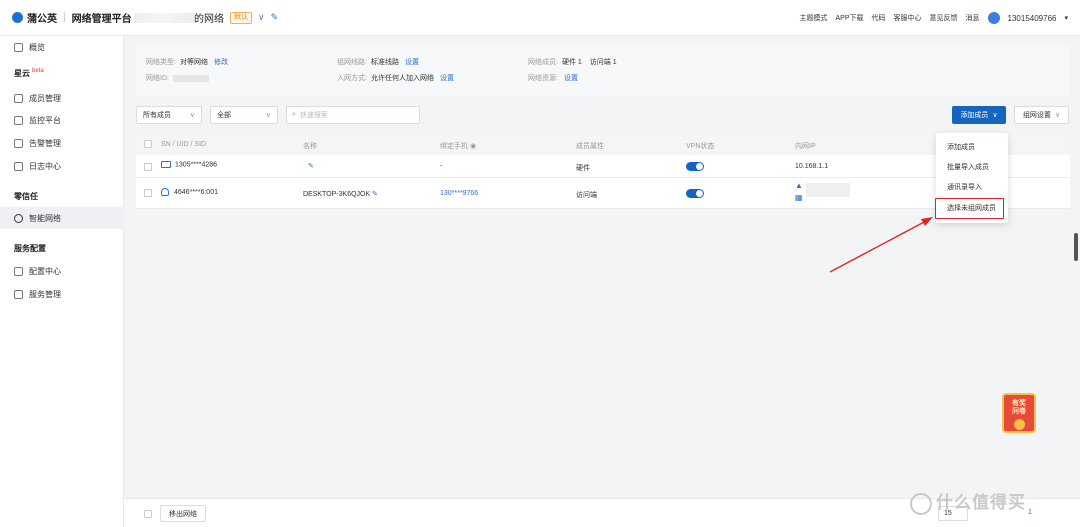 This screenshot has width=1080, height=527. I want to click on watermark: 什么值得买, so click(968, 501).